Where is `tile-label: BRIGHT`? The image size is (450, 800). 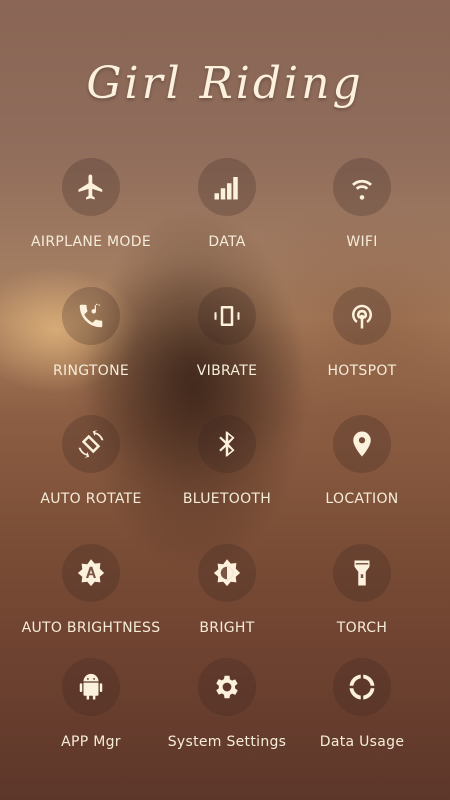 tile-label: BRIGHT is located at coordinates (227, 628).